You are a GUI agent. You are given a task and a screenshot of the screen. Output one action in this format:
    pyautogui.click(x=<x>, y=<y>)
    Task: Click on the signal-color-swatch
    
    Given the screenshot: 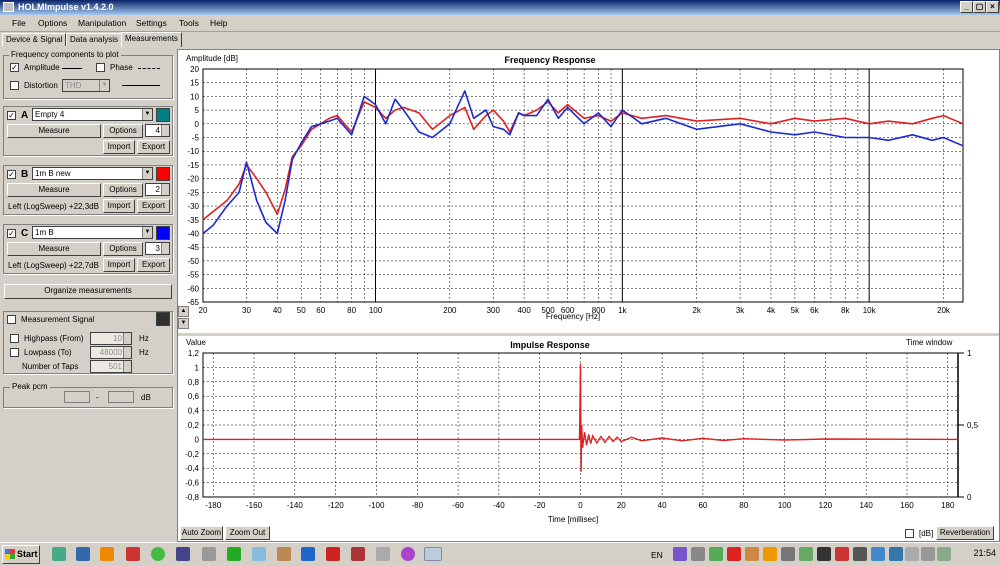 What is the action you would take?
    pyautogui.click(x=163, y=319)
    